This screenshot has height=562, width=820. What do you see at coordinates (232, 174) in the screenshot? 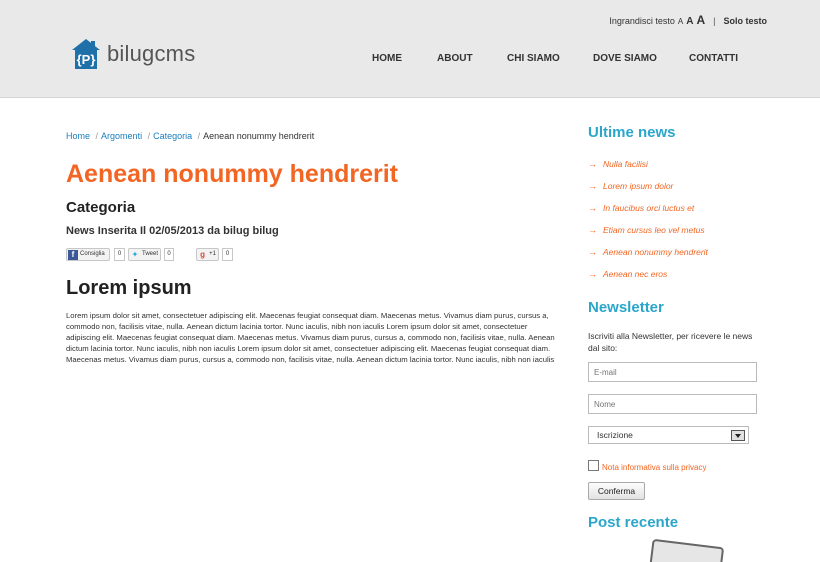
I see `article-title: Aenean nonummy hendrerit` at bounding box center [232, 174].